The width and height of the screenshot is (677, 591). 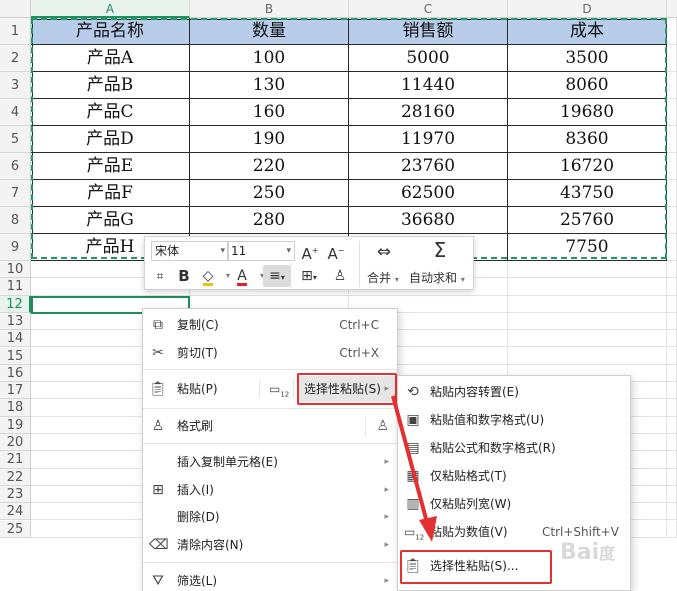 I want to click on font-size-select: 11 ▾, so click(x=261, y=251).